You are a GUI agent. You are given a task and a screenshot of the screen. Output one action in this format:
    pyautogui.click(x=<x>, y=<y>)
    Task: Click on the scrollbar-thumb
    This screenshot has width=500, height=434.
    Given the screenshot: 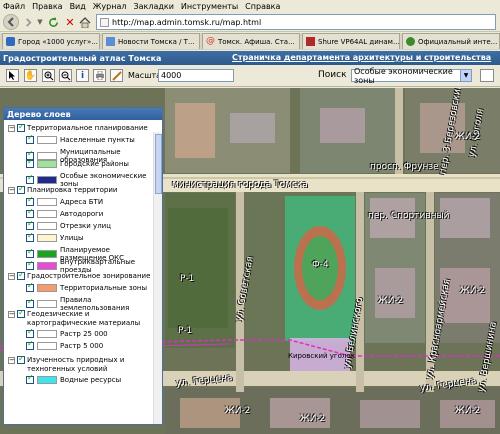 What is the action you would take?
    pyautogui.click(x=158, y=164)
    